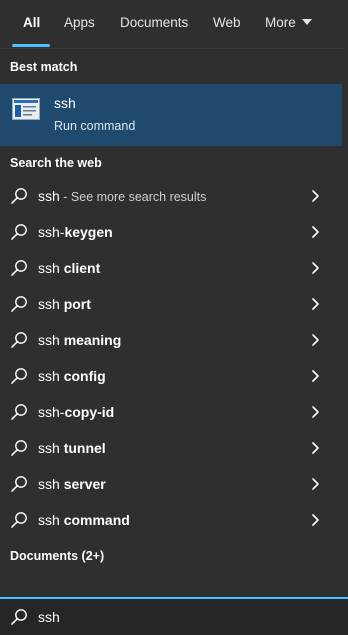  I want to click on web-header: Search the web, so click(56, 163).